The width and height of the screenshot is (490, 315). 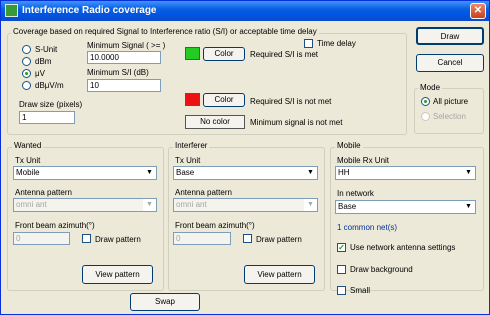 What do you see at coordinates (336, 43) in the screenshot?
I see `time-delay-label: Time delay` at bounding box center [336, 43].